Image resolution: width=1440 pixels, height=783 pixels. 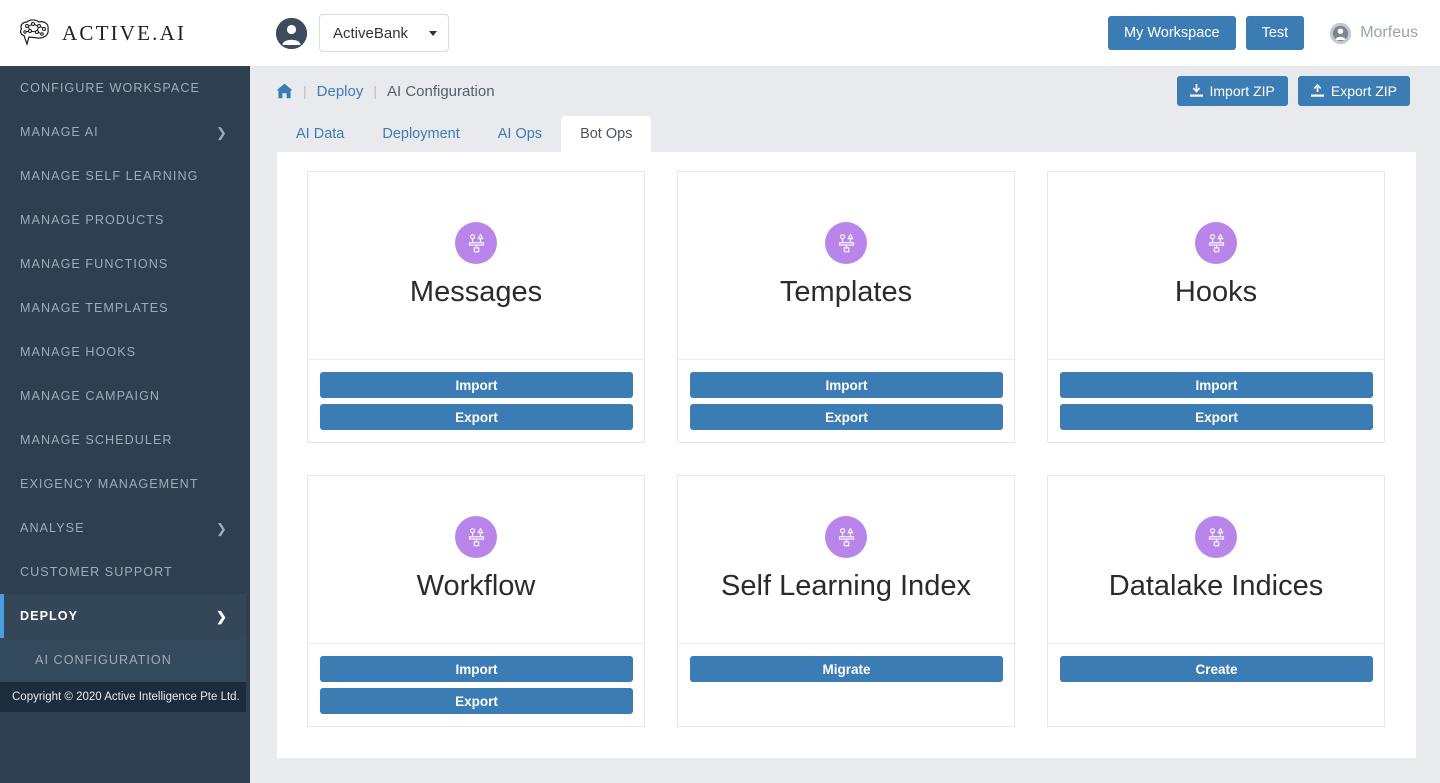 I want to click on workspace-dropdown: ActiveBank, so click(x=384, y=33).